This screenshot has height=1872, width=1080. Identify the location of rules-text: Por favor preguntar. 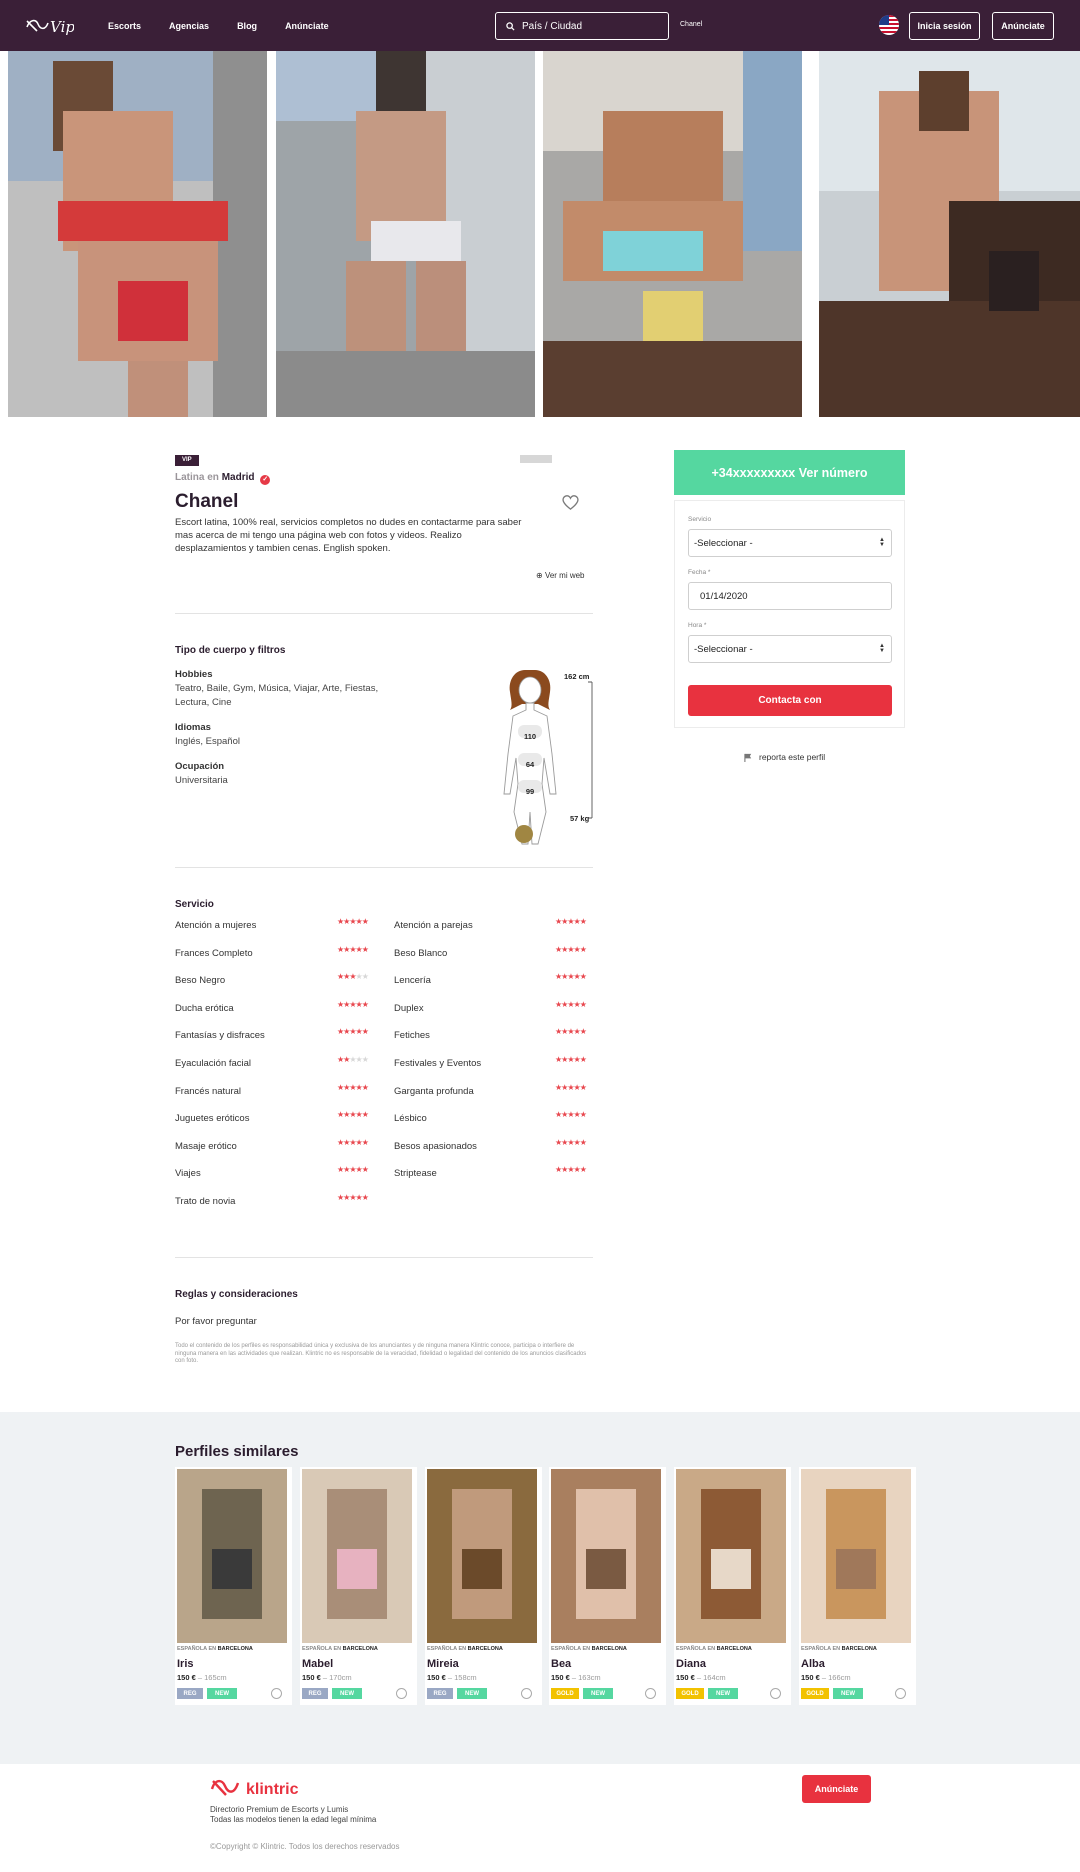
(216, 1321).